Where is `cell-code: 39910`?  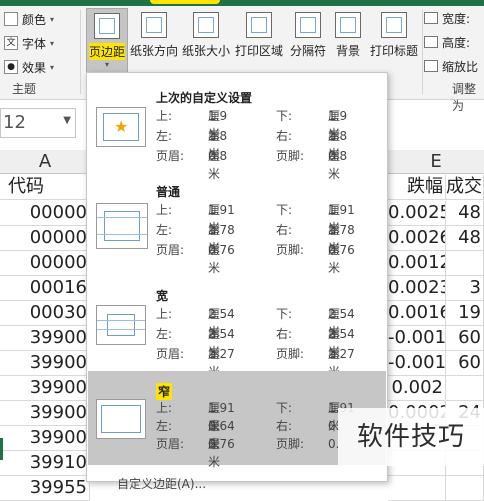
cell-code: 39910 is located at coordinates (45, 463).